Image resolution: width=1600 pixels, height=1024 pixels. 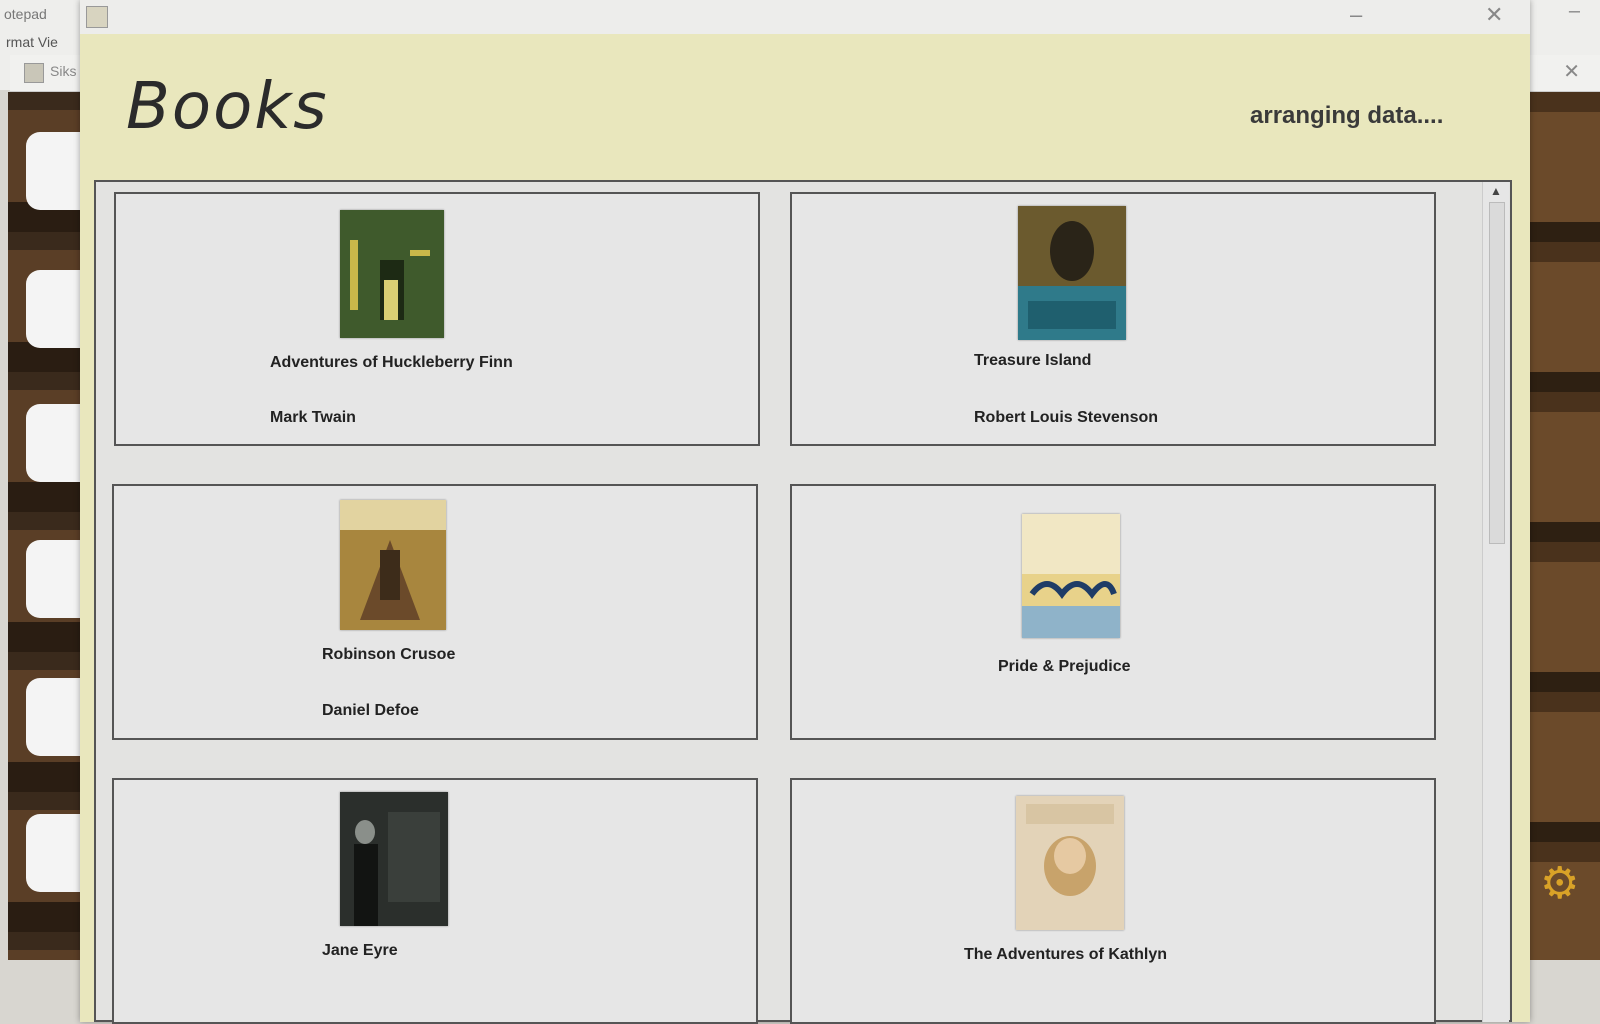 I want to click on book-title: Robinson Crusoe, so click(x=389, y=654).